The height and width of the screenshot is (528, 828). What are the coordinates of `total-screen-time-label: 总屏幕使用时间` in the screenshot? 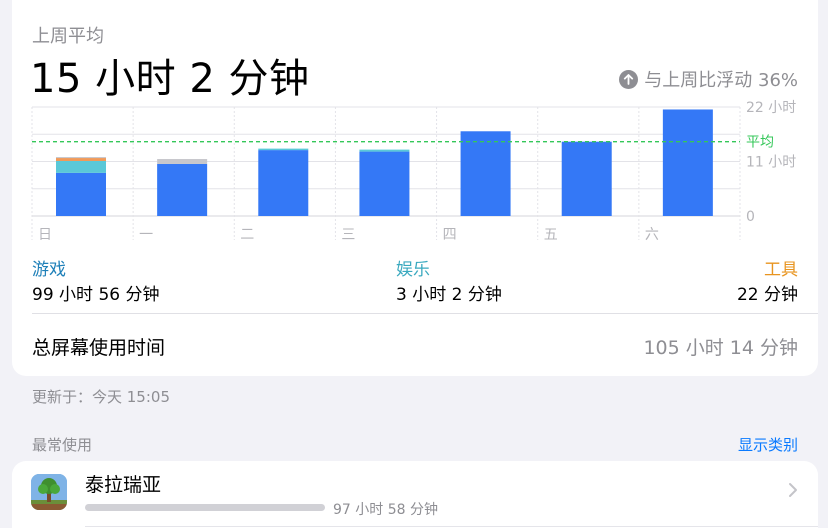 It's located at (98, 346).